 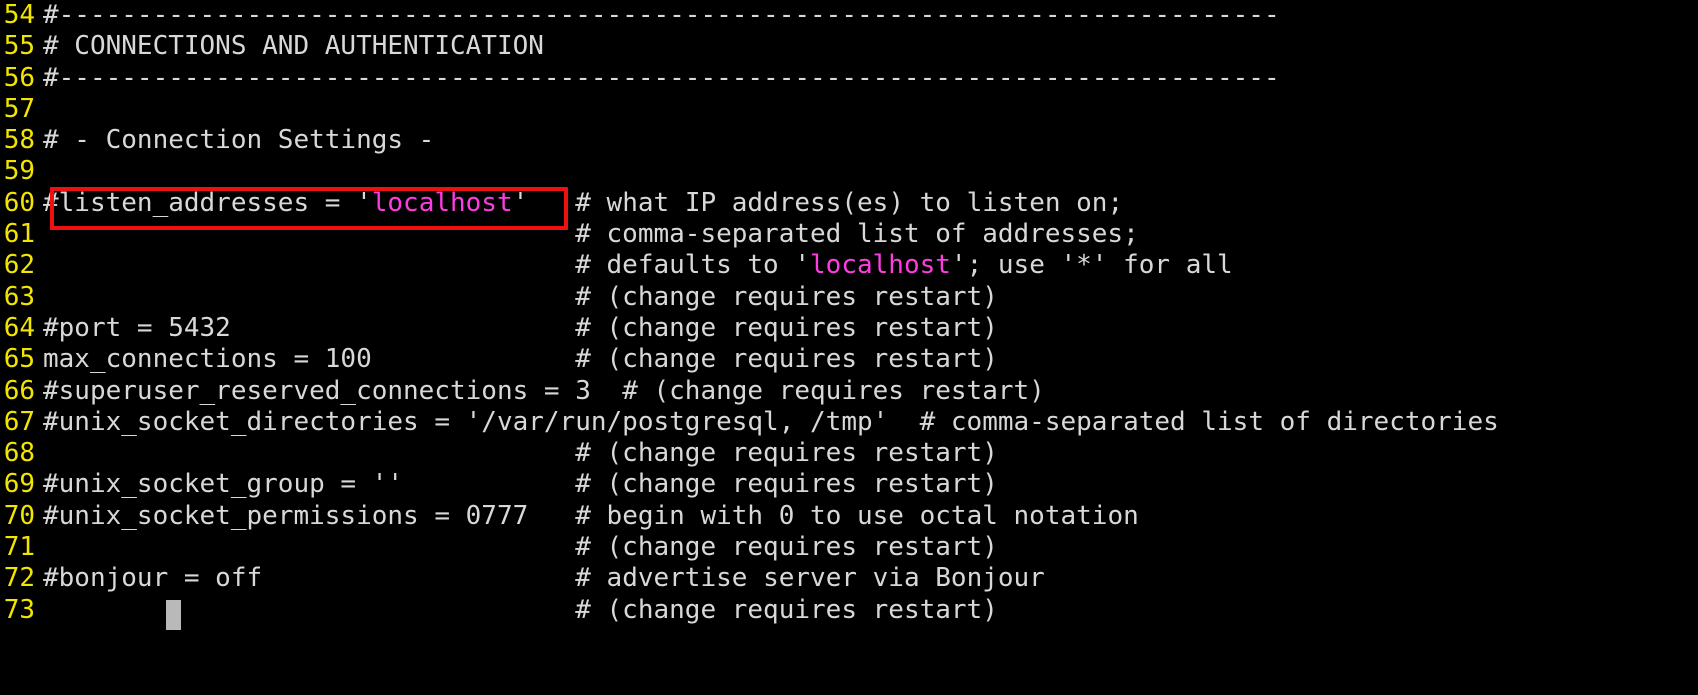 I want to click on line-number: 62, so click(x=19, y=265).